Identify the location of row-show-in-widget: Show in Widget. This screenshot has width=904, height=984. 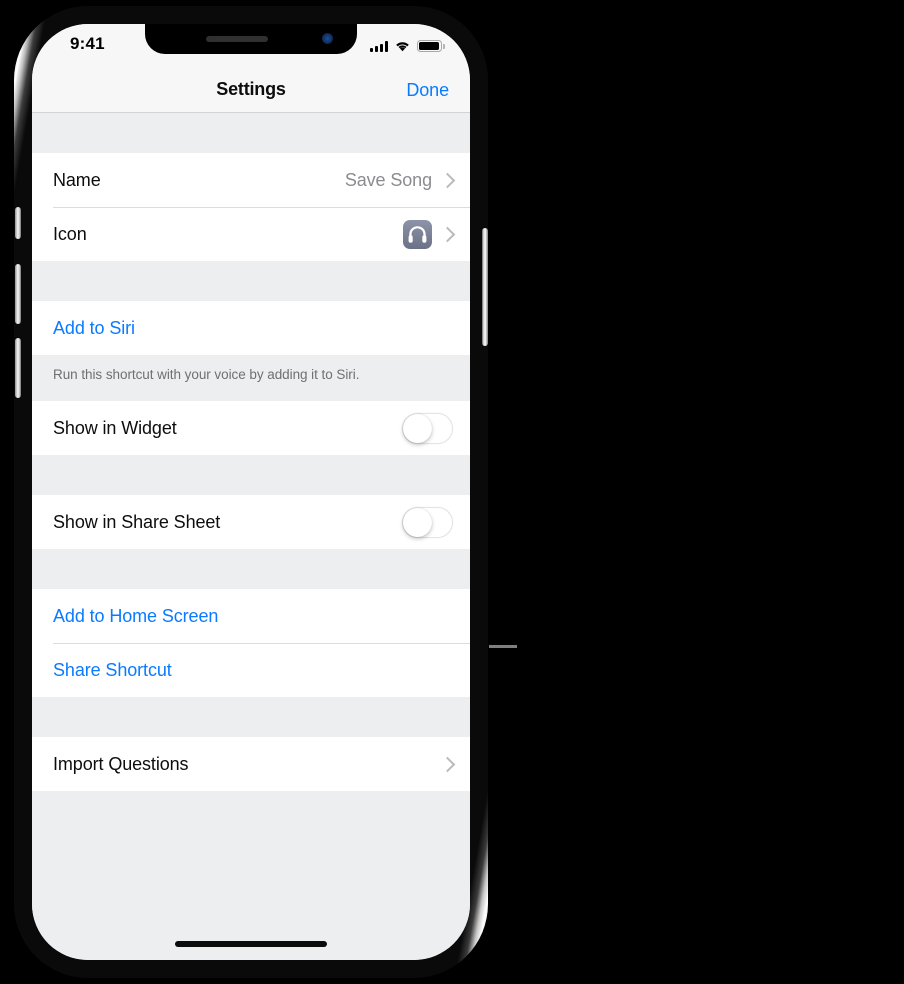
(251, 428).